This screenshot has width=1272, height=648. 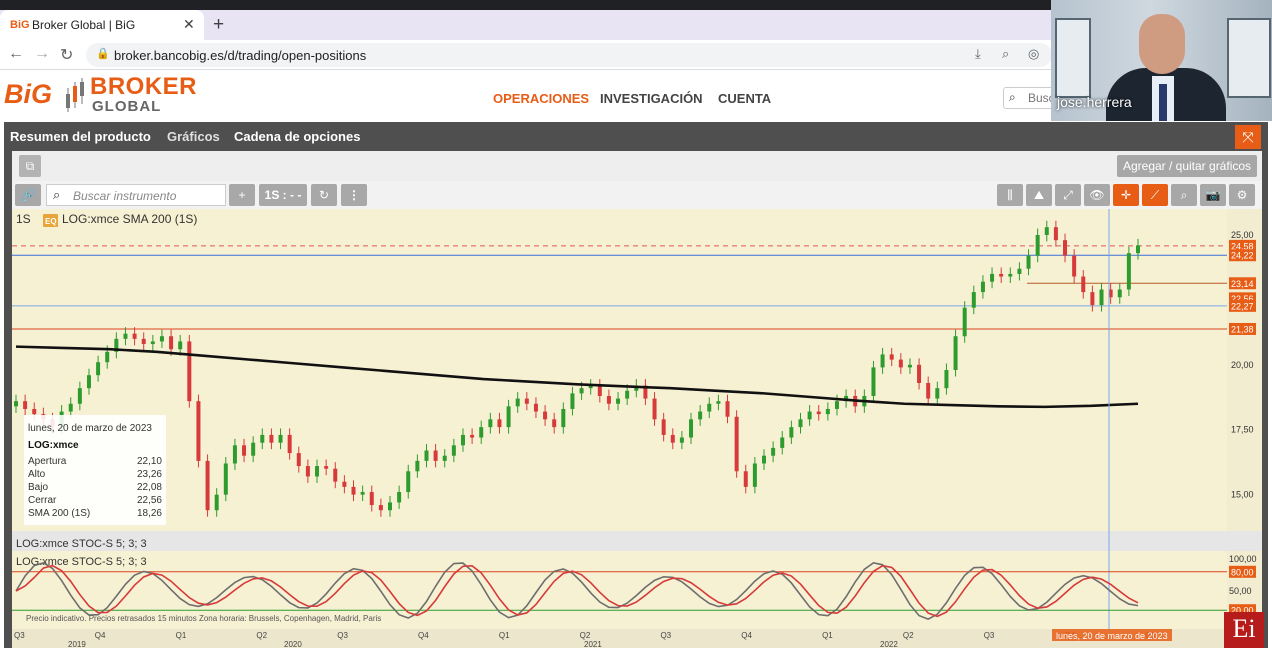 I want to click on nav-cuenta: CUENTA, so click(x=744, y=98).